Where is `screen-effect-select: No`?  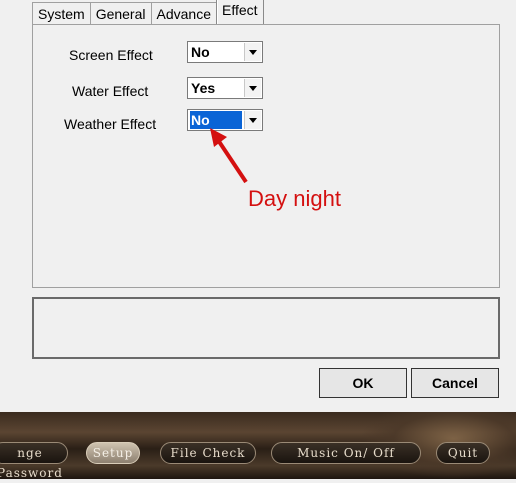 screen-effect-select: No is located at coordinates (225, 52).